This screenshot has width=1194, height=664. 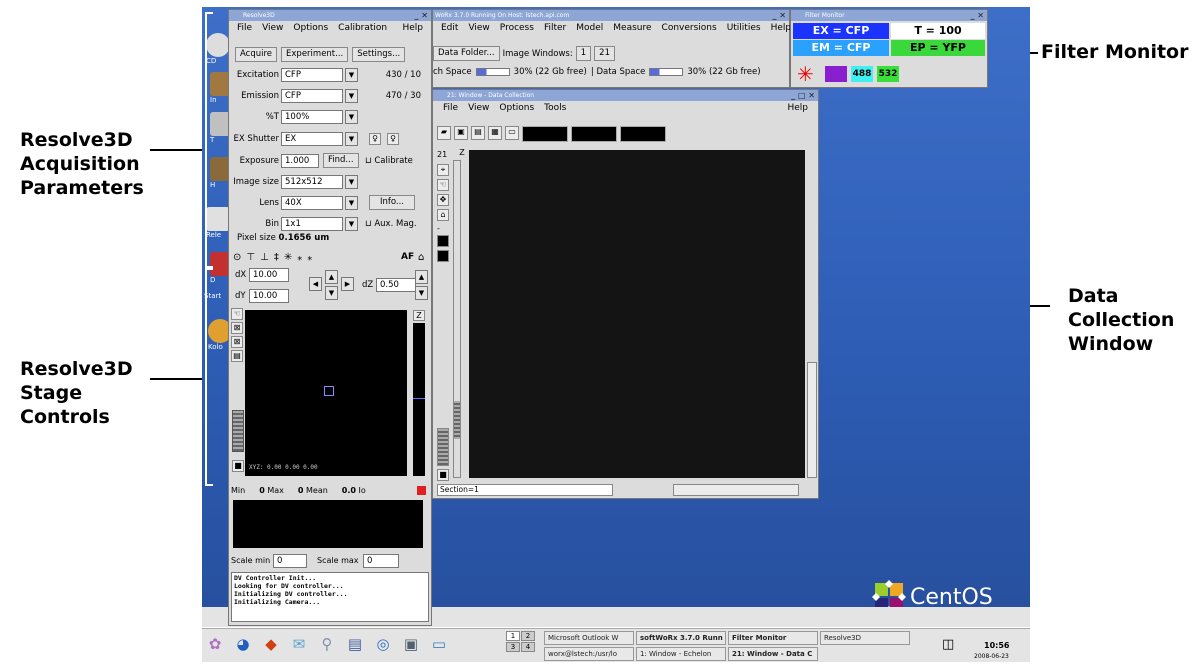 What do you see at coordinates (276, 257) in the screenshot?
I see `focus-icon: ‡` at bounding box center [276, 257].